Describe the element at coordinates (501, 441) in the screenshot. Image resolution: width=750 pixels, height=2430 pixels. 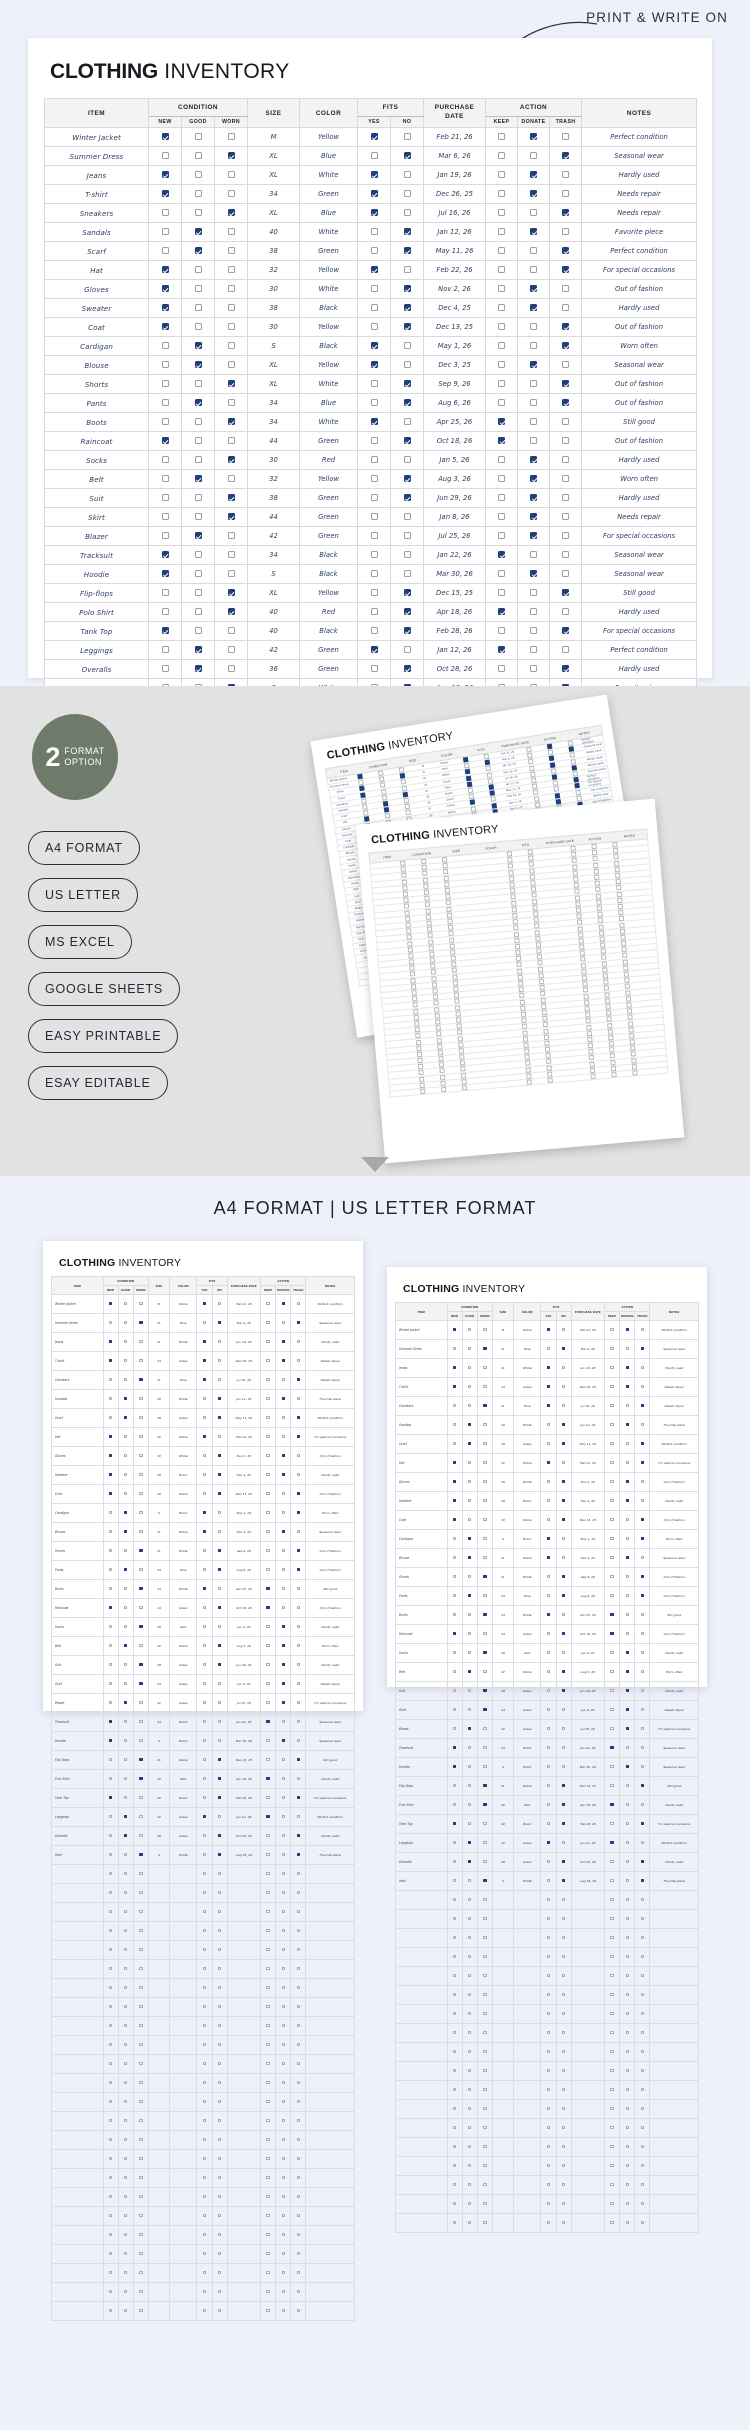
I see `cell-keep` at that location.